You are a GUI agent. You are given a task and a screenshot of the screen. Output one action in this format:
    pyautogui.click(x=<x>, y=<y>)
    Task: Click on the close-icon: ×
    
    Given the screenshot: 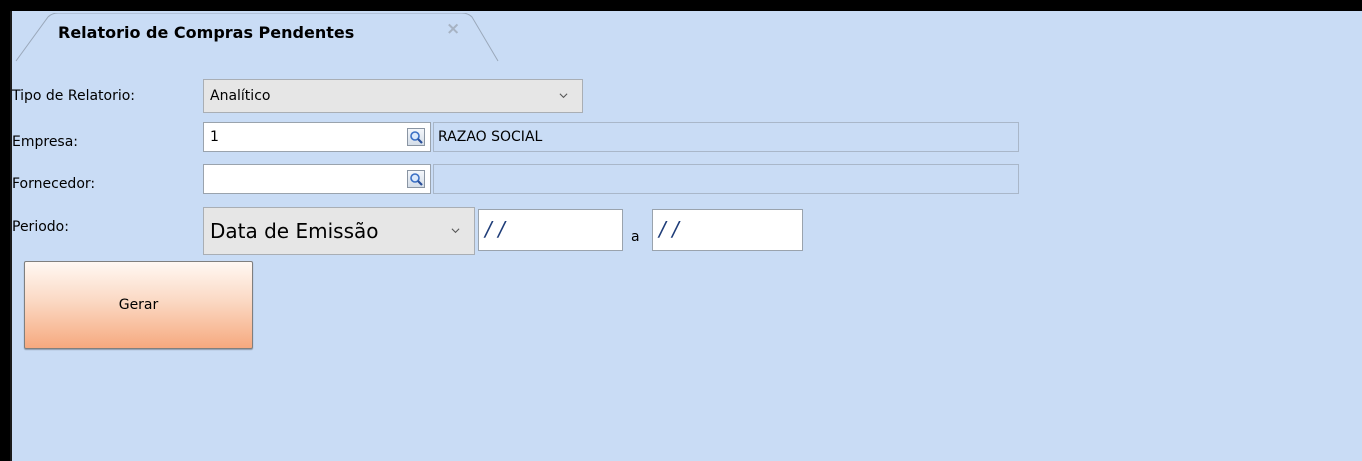 What is the action you would take?
    pyautogui.click(x=453, y=29)
    